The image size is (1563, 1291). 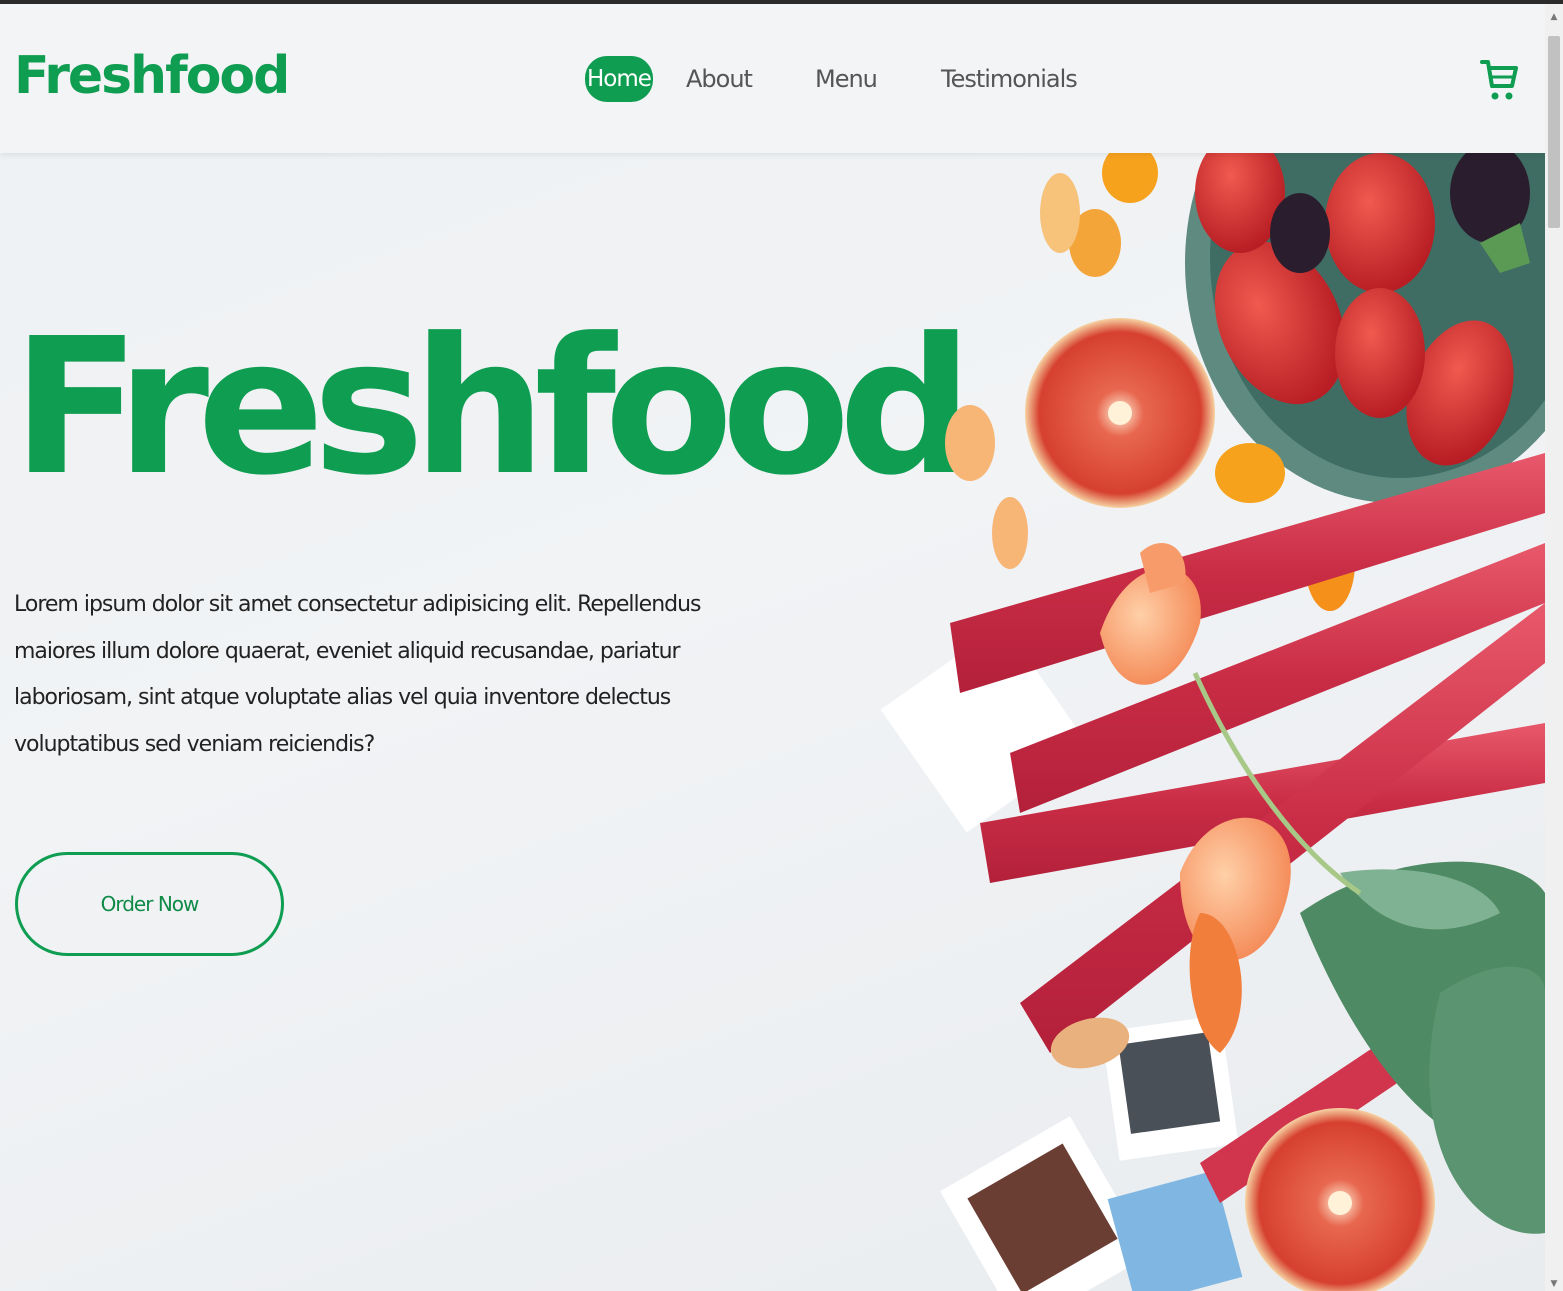 What do you see at coordinates (1554, 17) in the screenshot?
I see `scroll-up-arrow-icon: ▲` at bounding box center [1554, 17].